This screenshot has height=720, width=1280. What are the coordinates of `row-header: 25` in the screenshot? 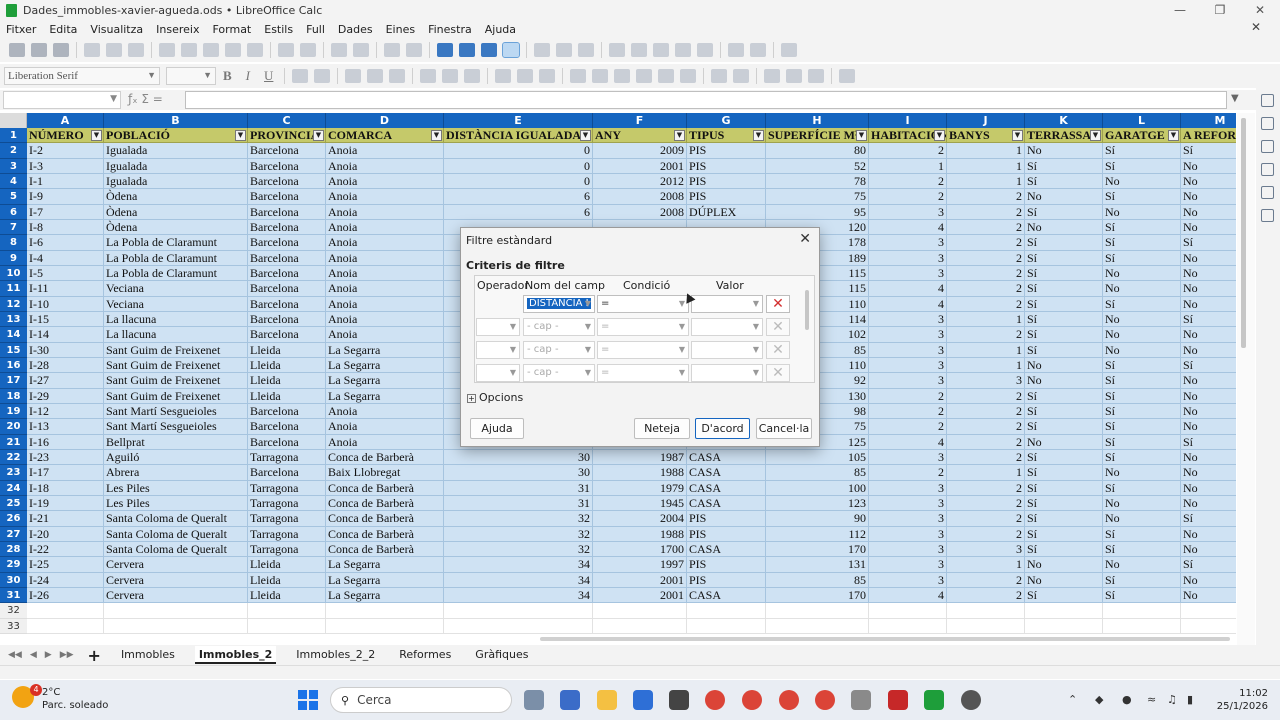 It's located at (13, 503).